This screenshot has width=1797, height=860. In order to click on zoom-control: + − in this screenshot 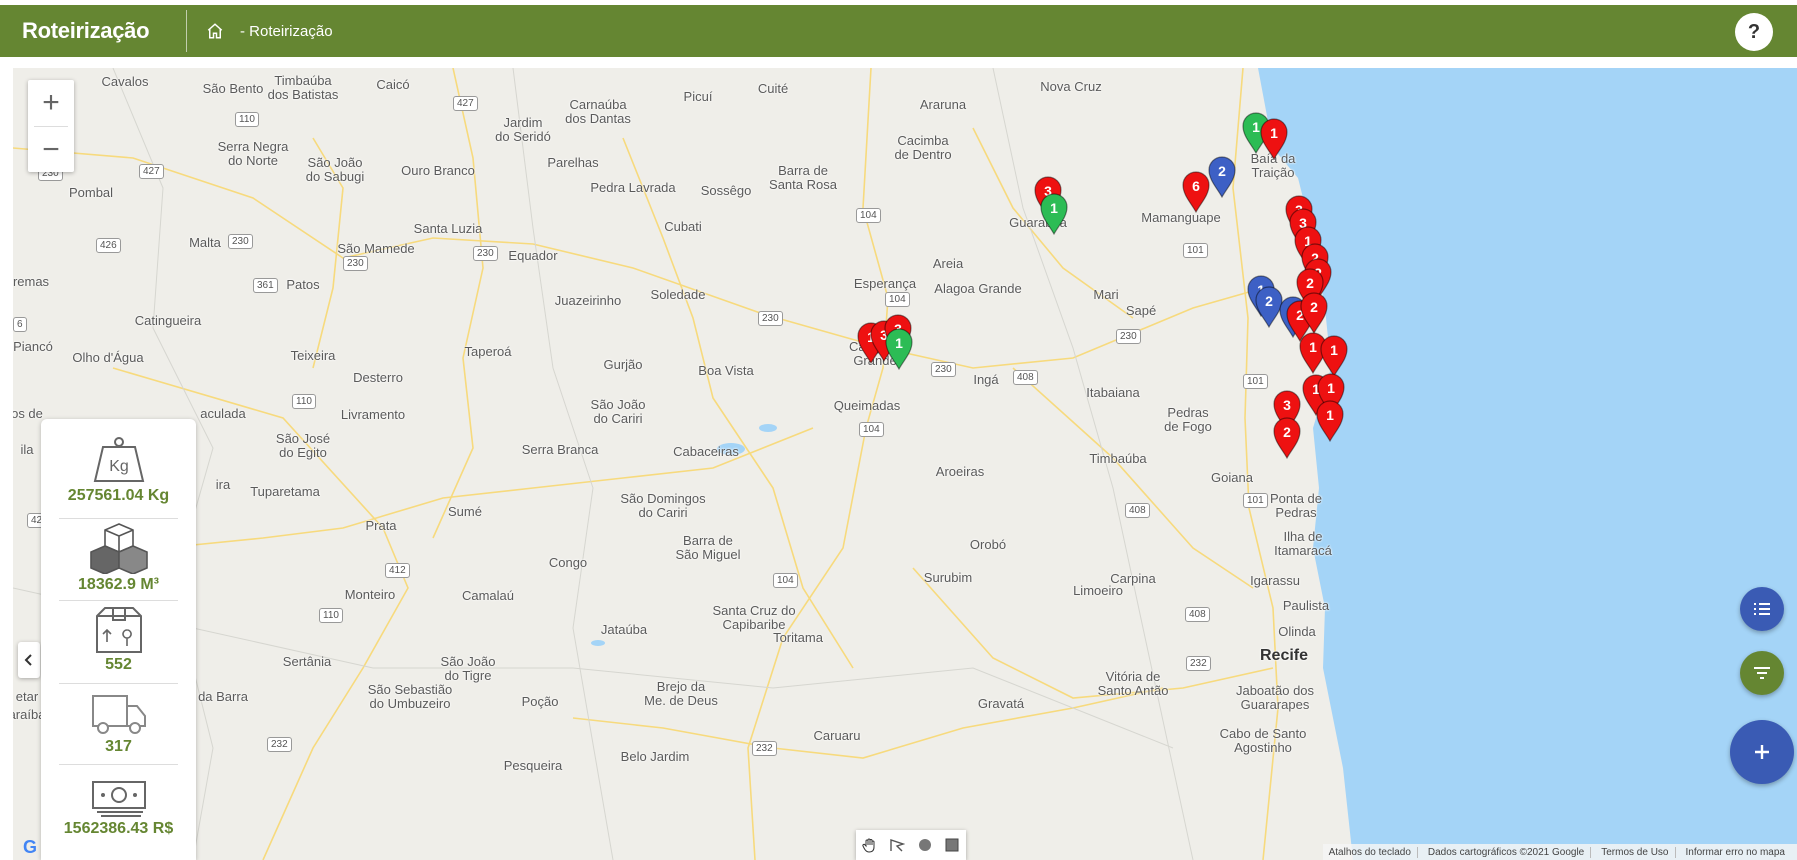, I will do `click(51, 126)`.